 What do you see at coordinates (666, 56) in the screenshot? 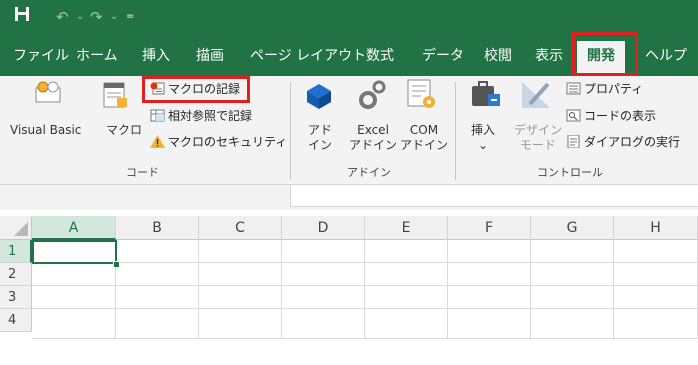
I see `tab-help: ヘルプ` at bounding box center [666, 56].